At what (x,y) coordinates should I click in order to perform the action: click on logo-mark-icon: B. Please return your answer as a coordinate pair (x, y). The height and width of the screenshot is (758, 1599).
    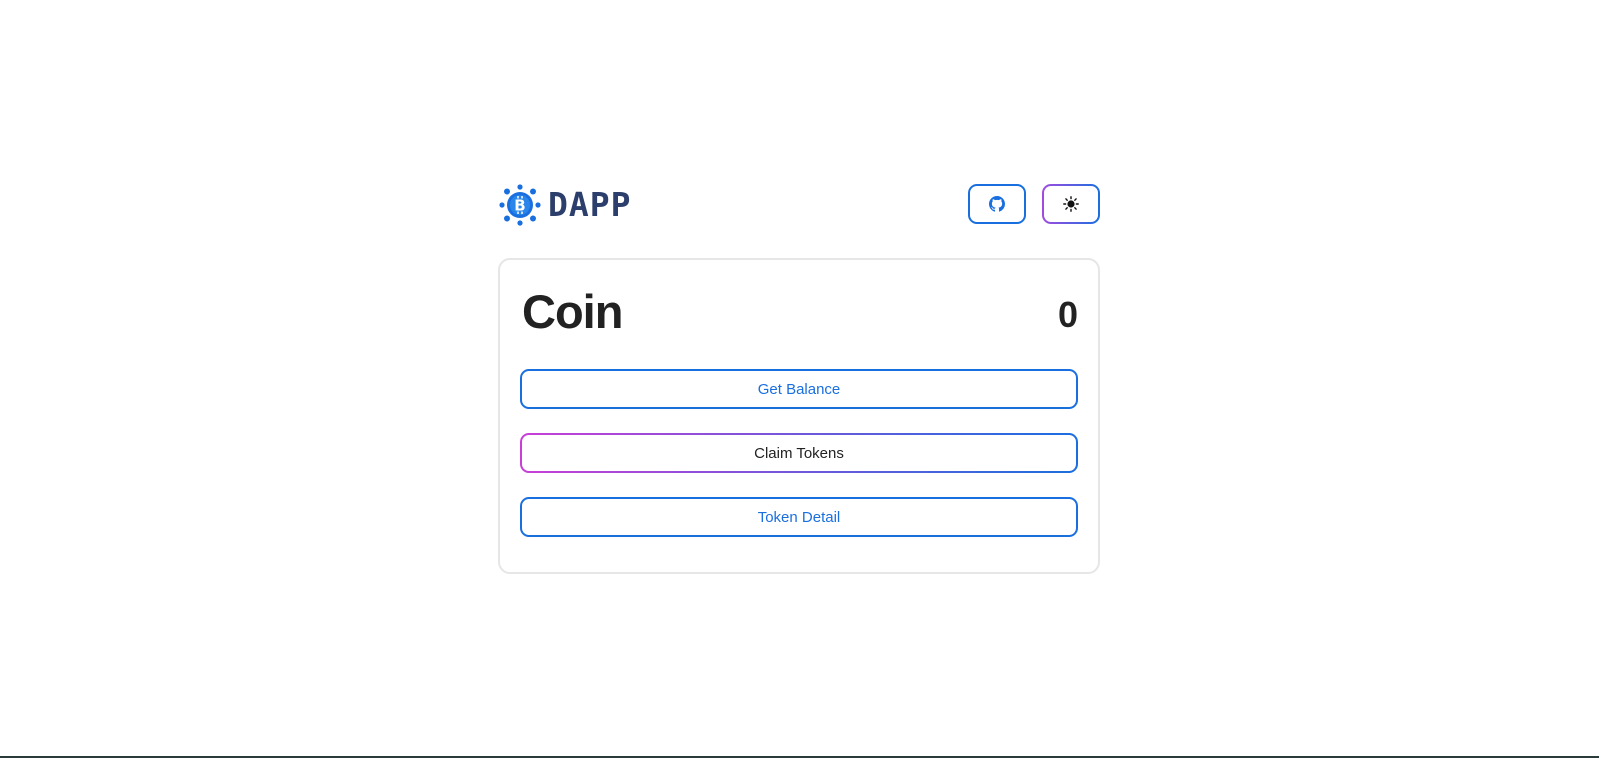
    Looking at the image, I should click on (520, 205).